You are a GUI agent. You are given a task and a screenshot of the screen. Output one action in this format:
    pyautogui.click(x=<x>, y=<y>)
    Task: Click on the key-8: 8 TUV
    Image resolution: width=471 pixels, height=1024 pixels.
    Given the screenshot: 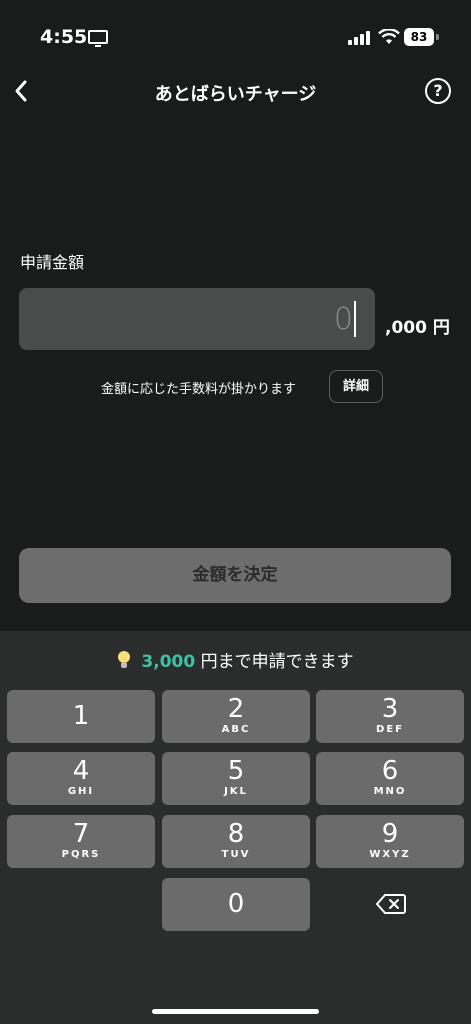 What is the action you would take?
    pyautogui.click(x=236, y=841)
    